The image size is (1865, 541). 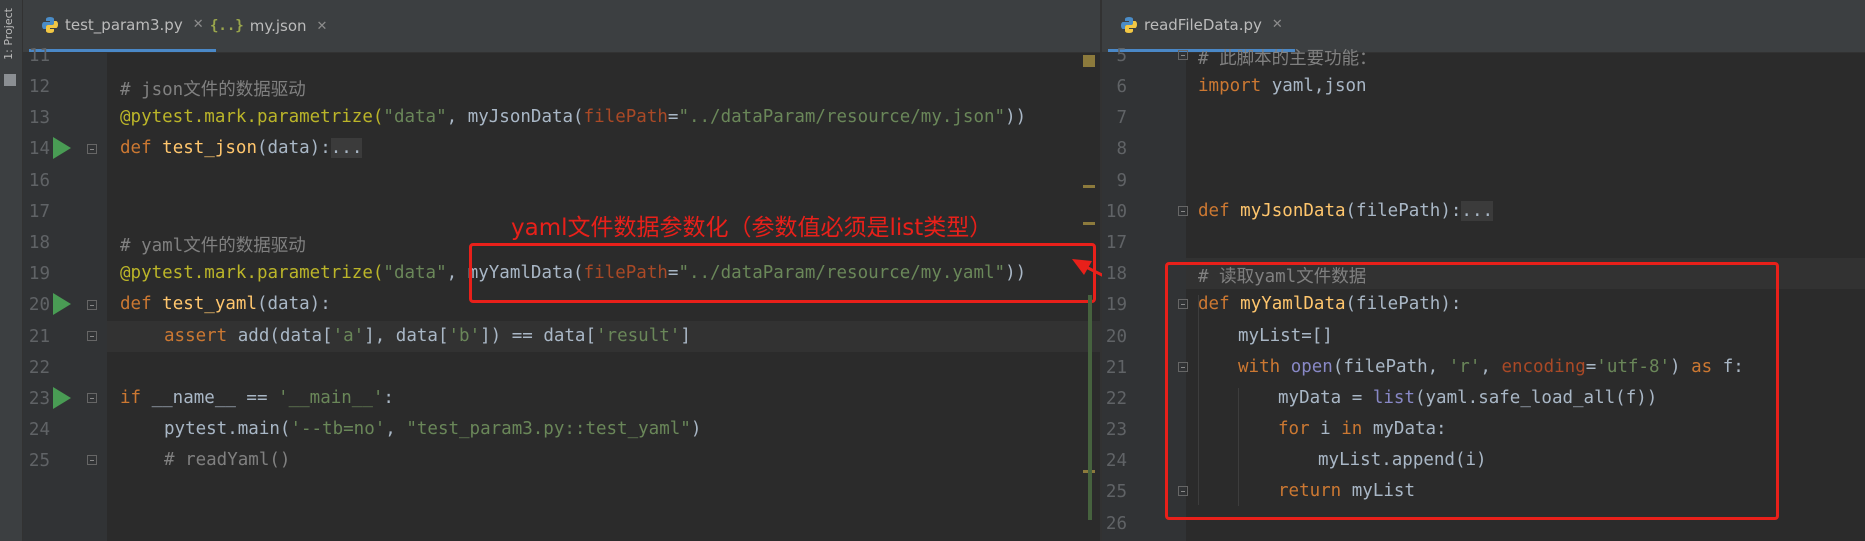 What do you see at coordinates (752, 228) in the screenshot?
I see `annotation-text: yaml文件数据参数化（参数值必须是list类型）` at bounding box center [752, 228].